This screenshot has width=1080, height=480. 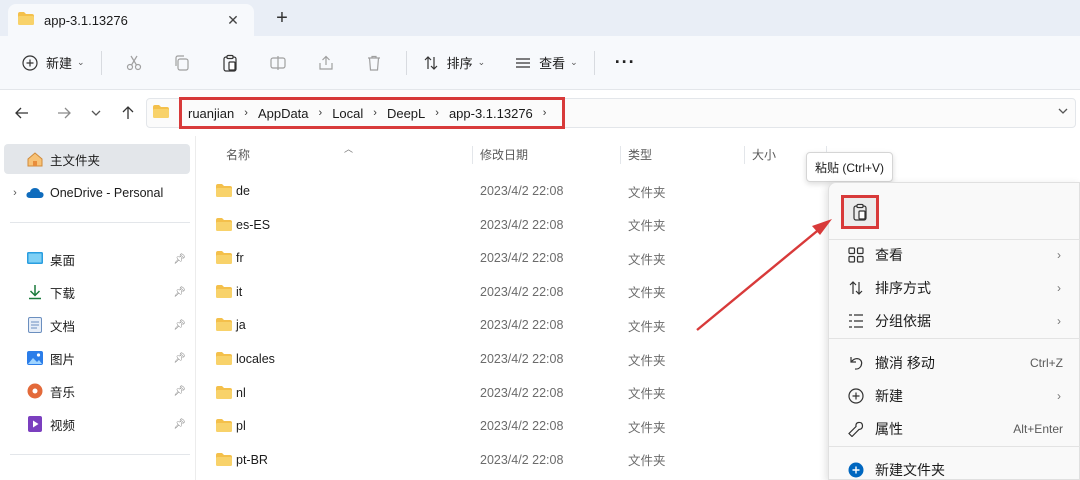 I want to click on up-arrow-icon, so click(x=128, y=113).